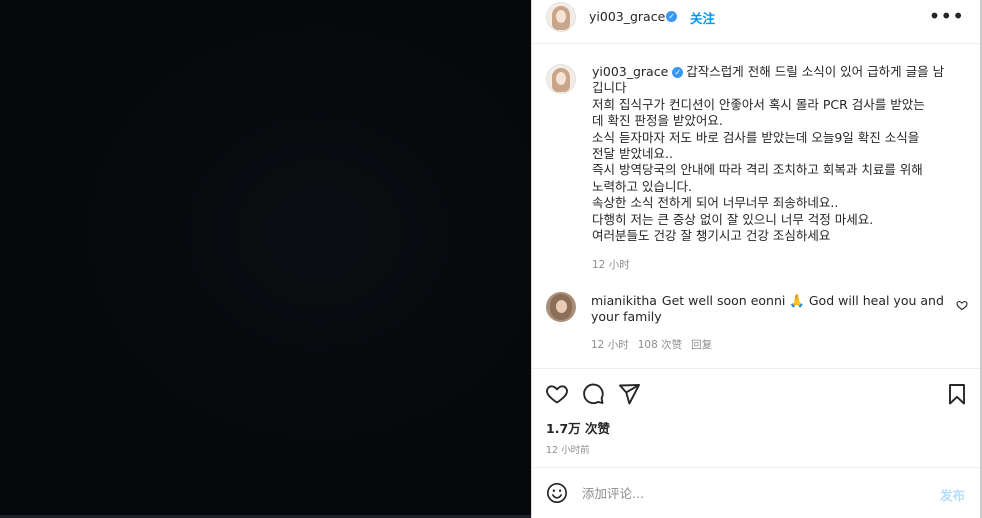 The image size is (982, 518). Describe the element at coordinates (715, 203) in the screenshot. I see `caption-text-line: 속상한 소식 전하게 되어 너무너무 죄송하네요..` at that location.